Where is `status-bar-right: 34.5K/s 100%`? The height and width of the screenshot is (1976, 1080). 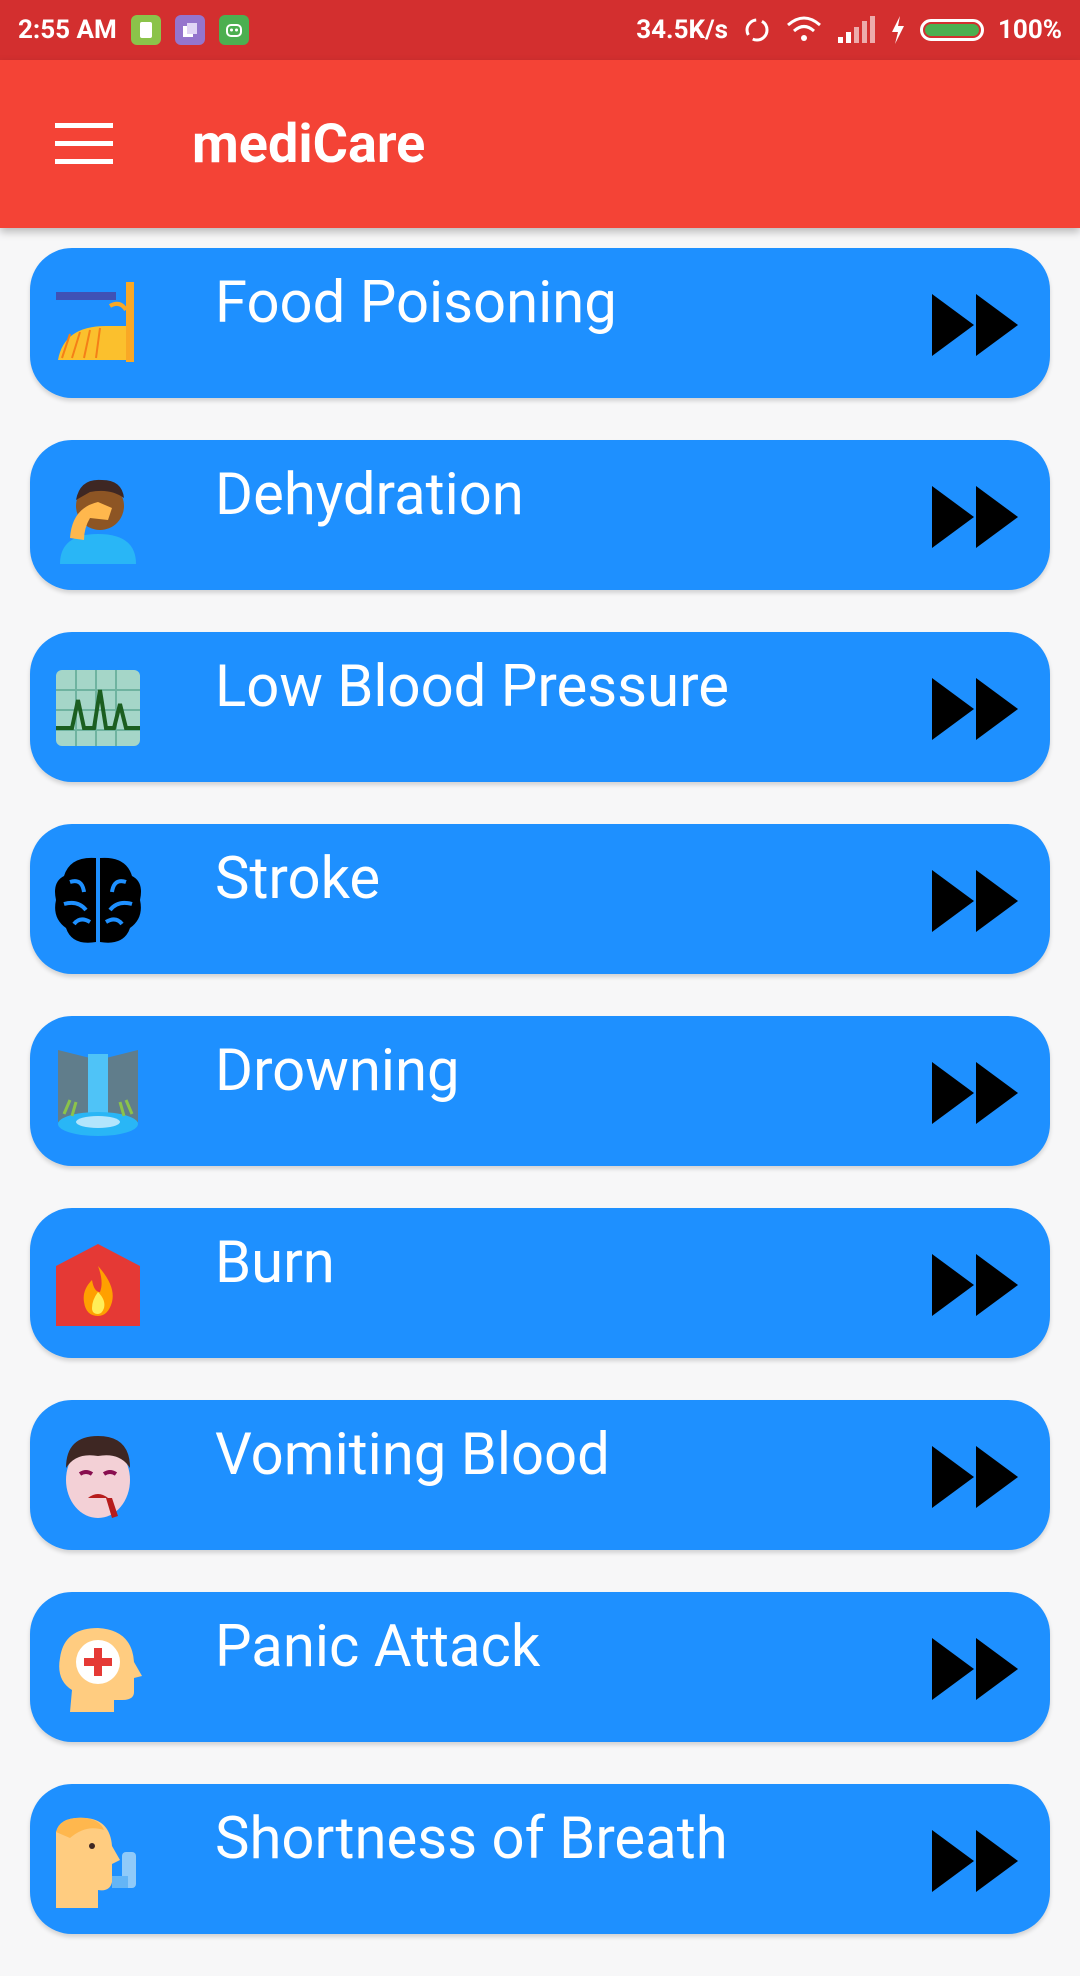 status-bar-right: 34.5K/s 100% is located at coordinates (849, 30).